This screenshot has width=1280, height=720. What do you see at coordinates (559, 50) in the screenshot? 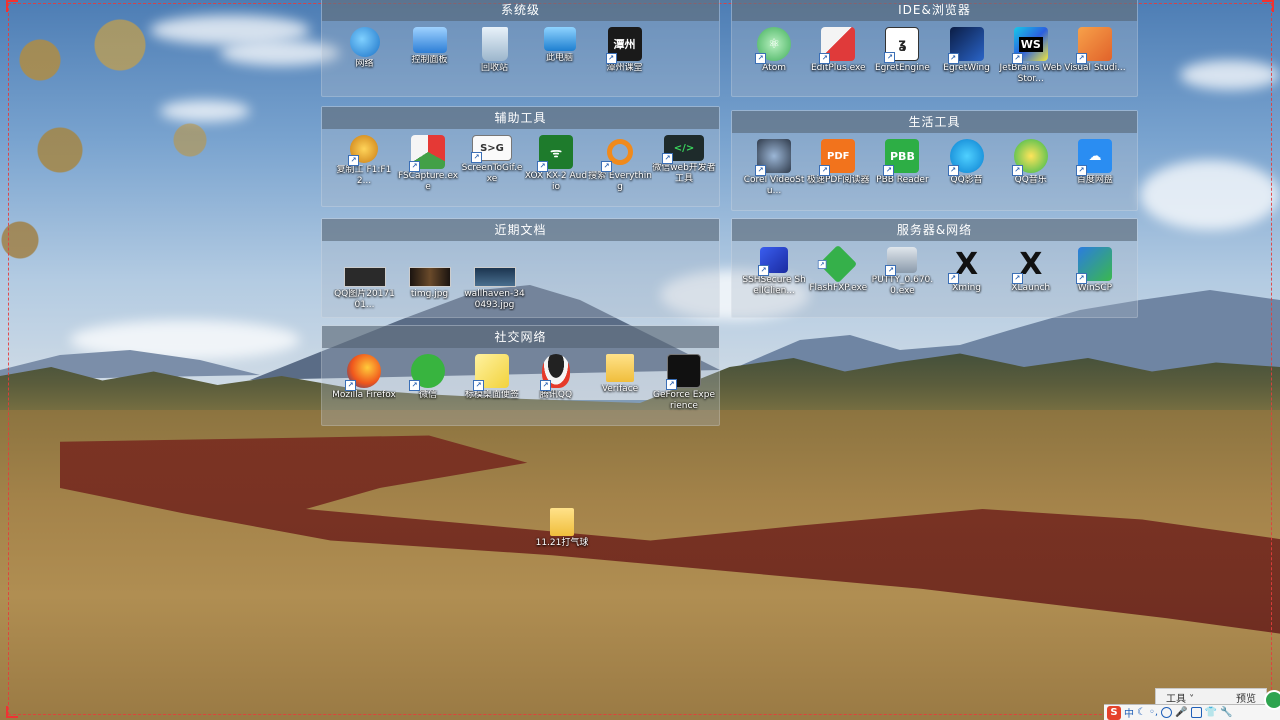
I see `desktop-icon-this-pc: 此电脑` at bounding box center [559, 50].